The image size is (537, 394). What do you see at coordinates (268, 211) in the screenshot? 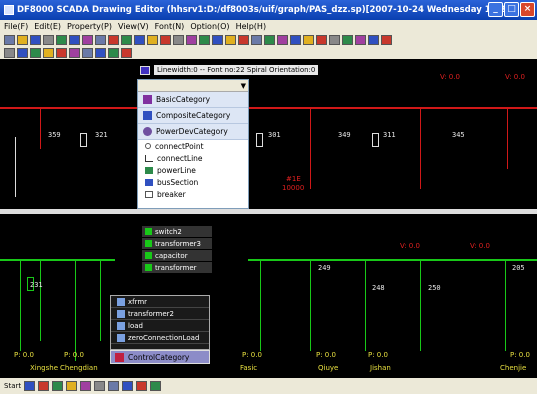
I see `busbar-middle` at bounding box center [268, 211].